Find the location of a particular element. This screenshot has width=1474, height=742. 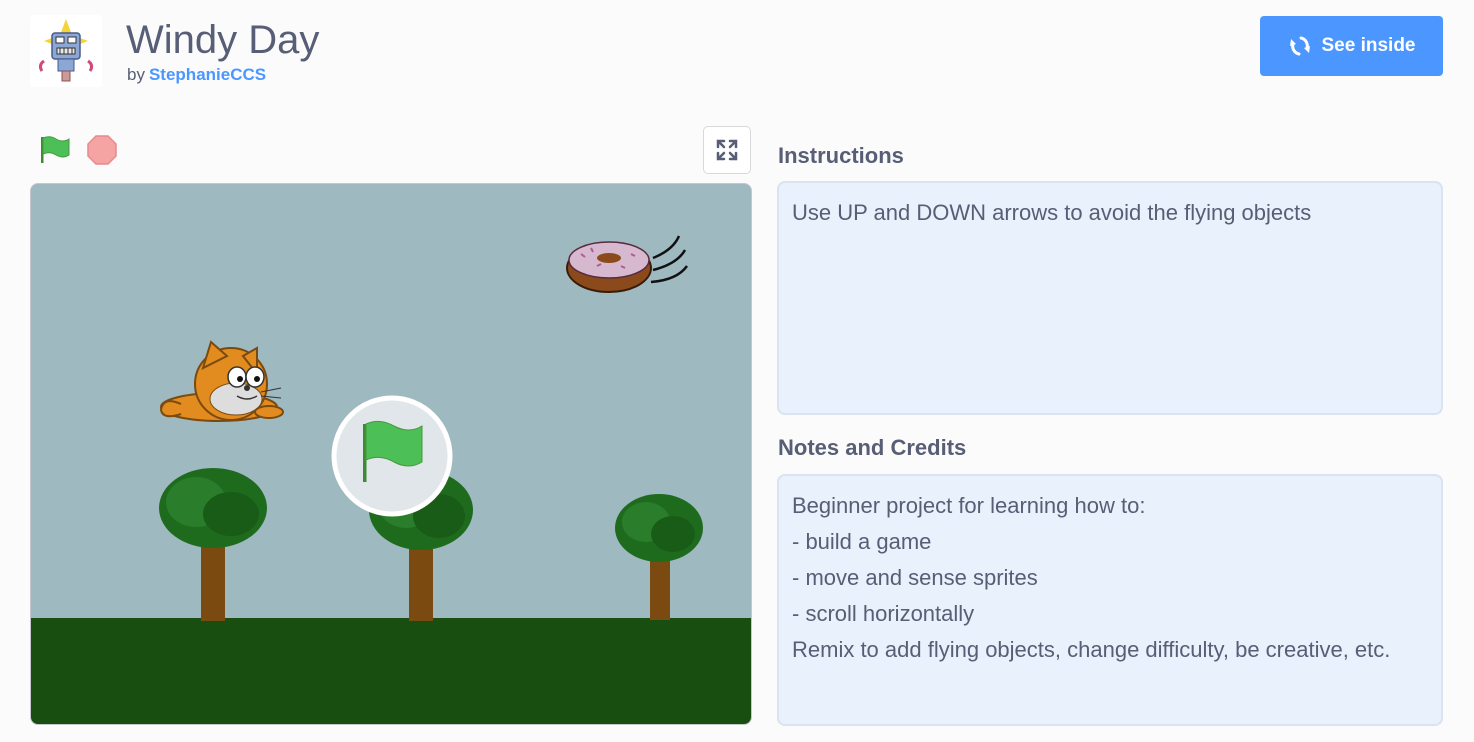

author-link: StephanieCCS is located at coordinates (207, 74).